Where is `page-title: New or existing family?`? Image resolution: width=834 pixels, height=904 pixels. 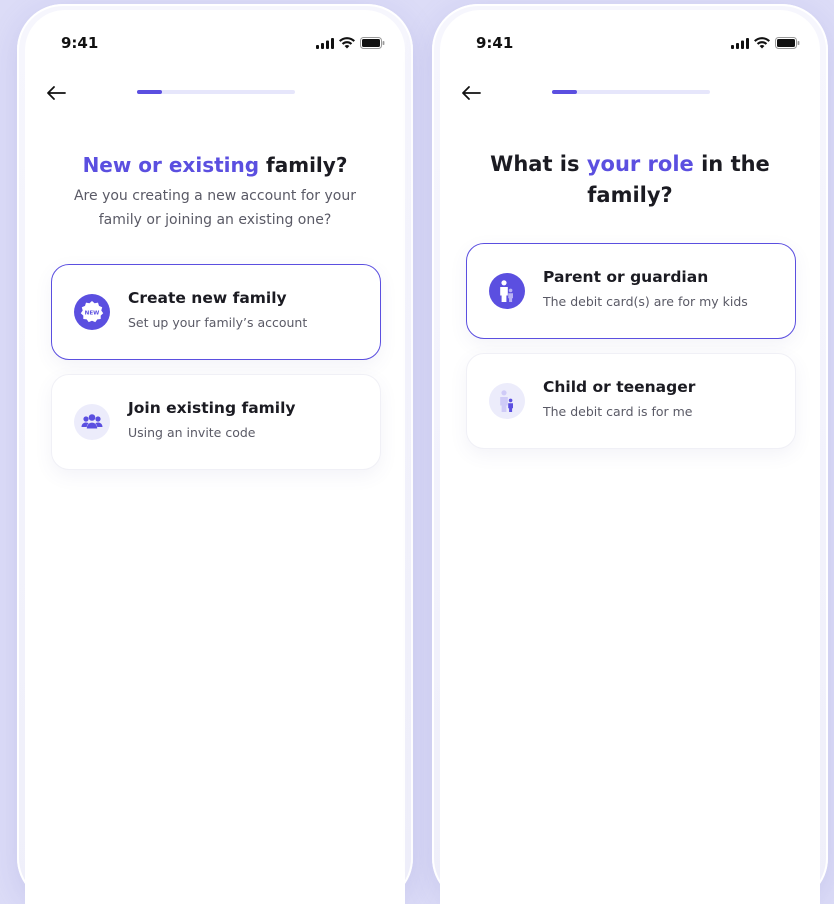
page-title: New or existing family? is located at coordinates (215, 165).